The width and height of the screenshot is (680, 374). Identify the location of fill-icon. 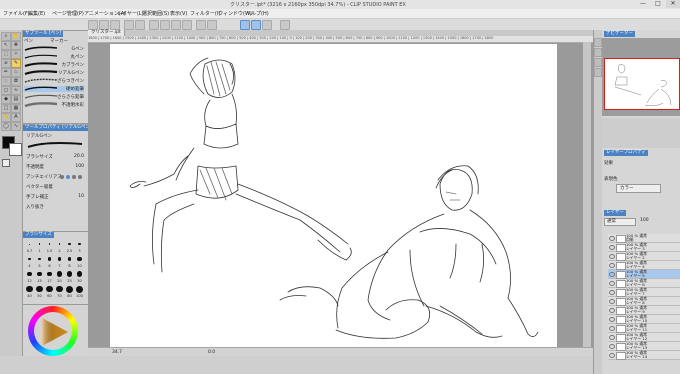
(212, 25).